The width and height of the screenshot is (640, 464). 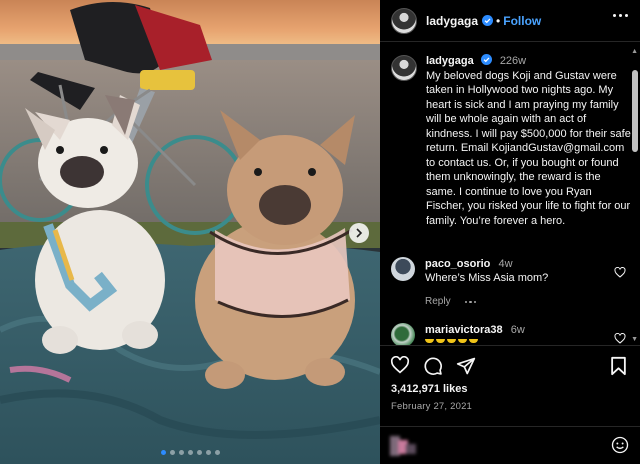 What do you see at coordinates (450, 61) in the screenshot?
I see `caption-username: ladygaga` at bounding box center [450, 61].